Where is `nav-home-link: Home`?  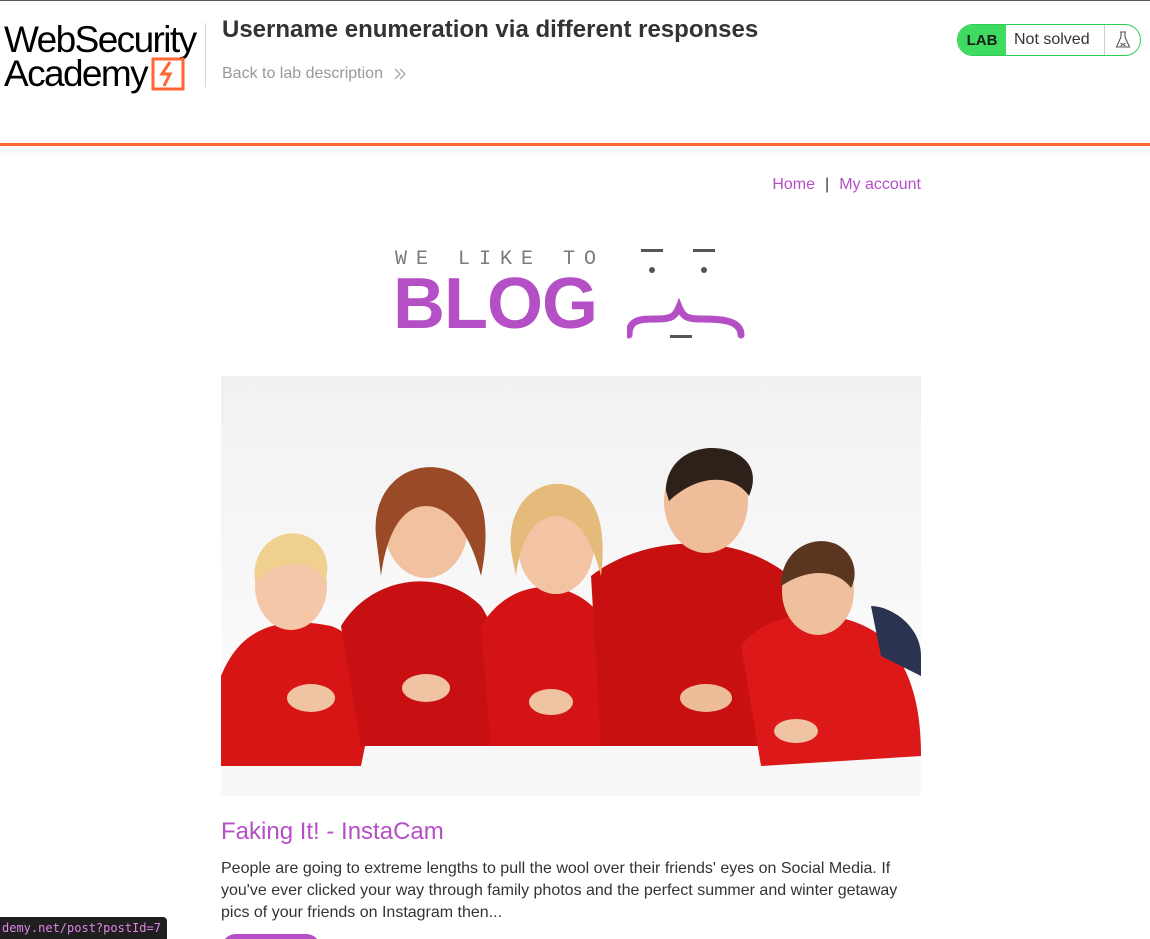
nav-home-link: Home is located at coordinates (793, 185).